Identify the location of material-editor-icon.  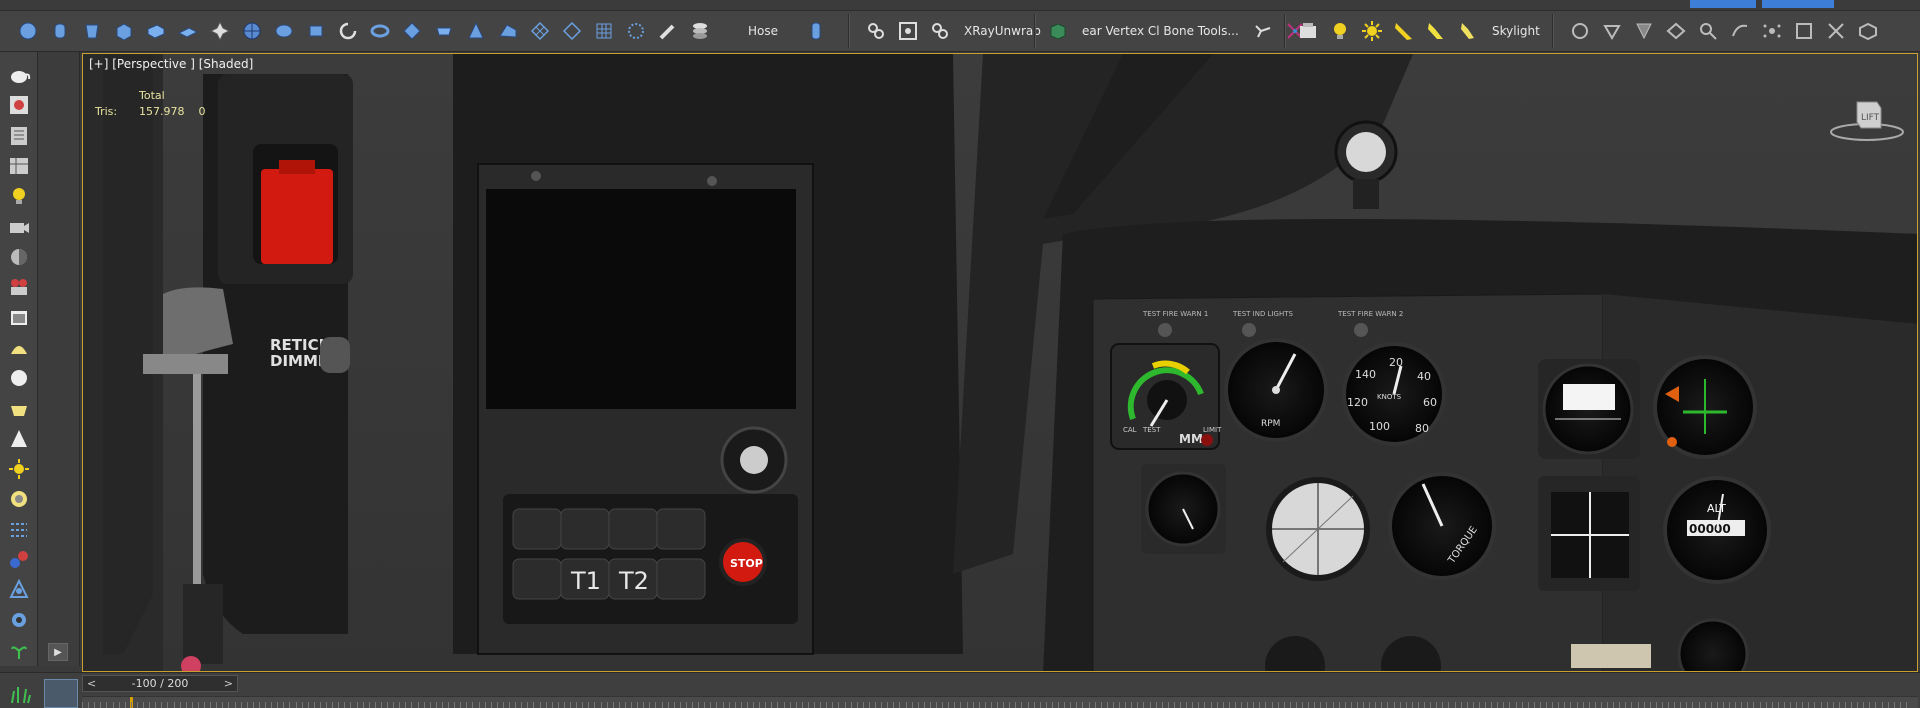
(19, 105).